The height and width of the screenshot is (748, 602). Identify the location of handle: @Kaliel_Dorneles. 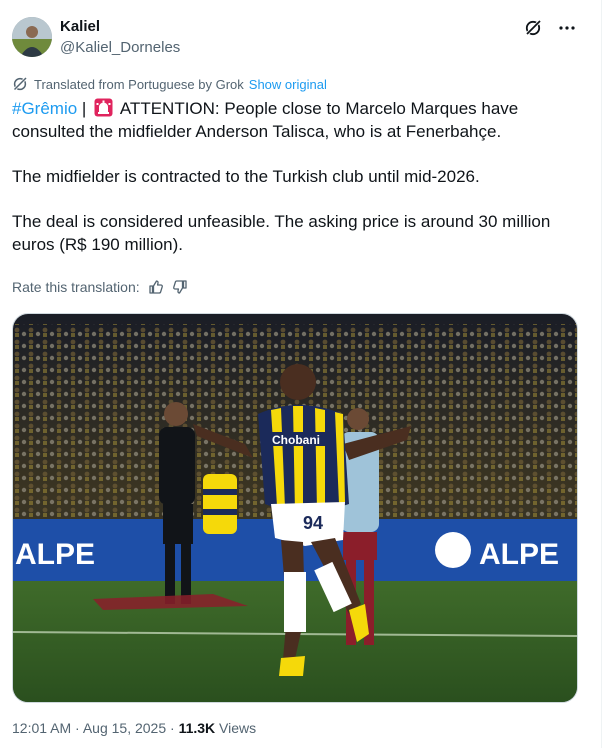
(120, 48).